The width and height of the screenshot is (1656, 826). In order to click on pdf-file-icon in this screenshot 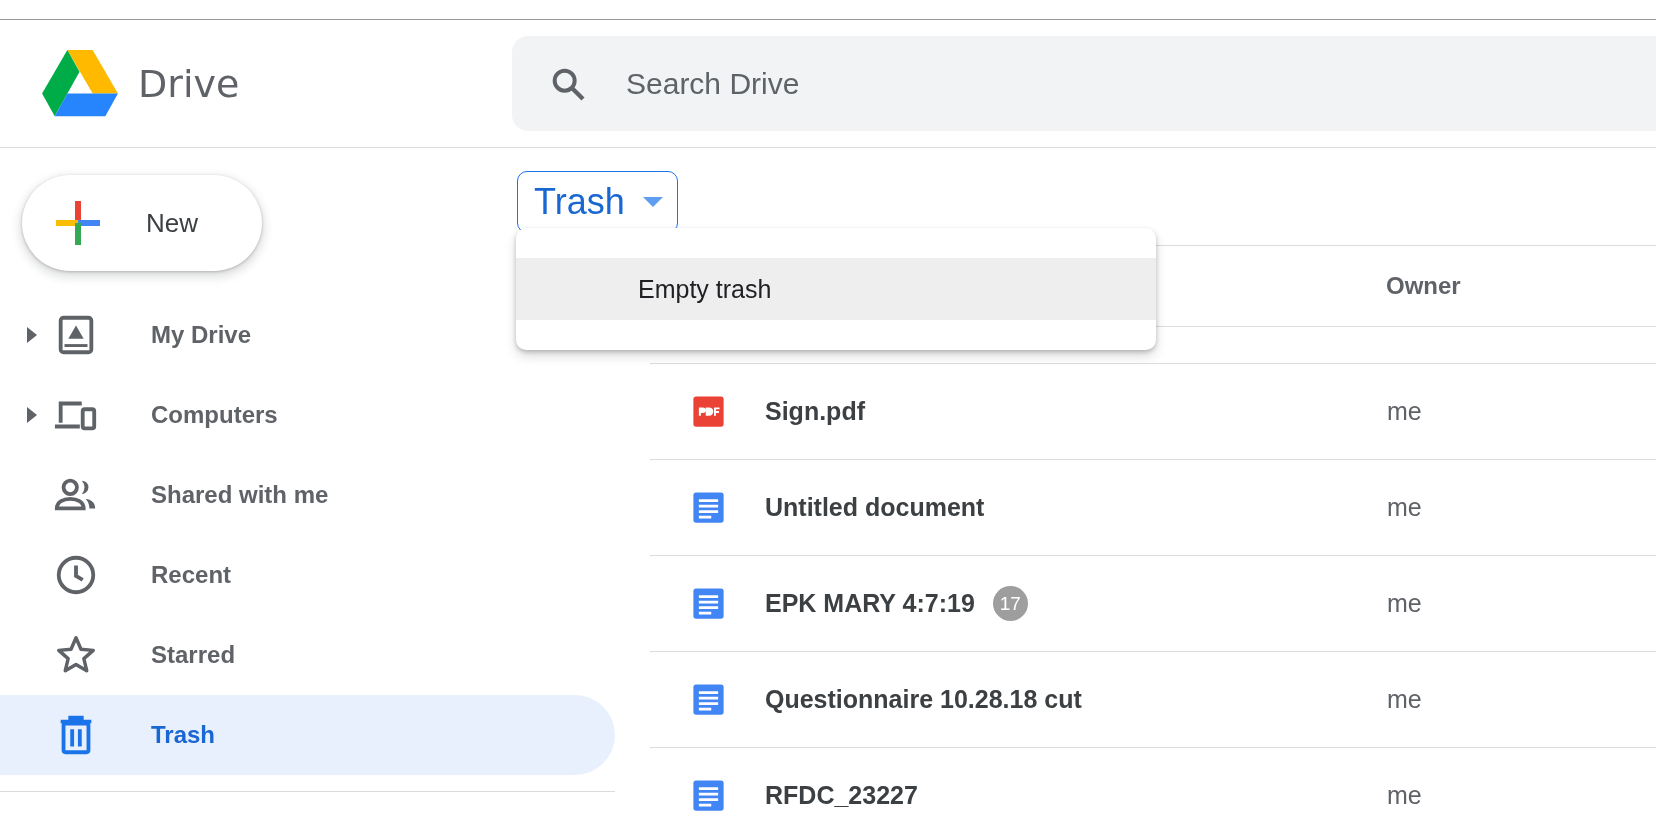, I will do `click(708, 411)`.